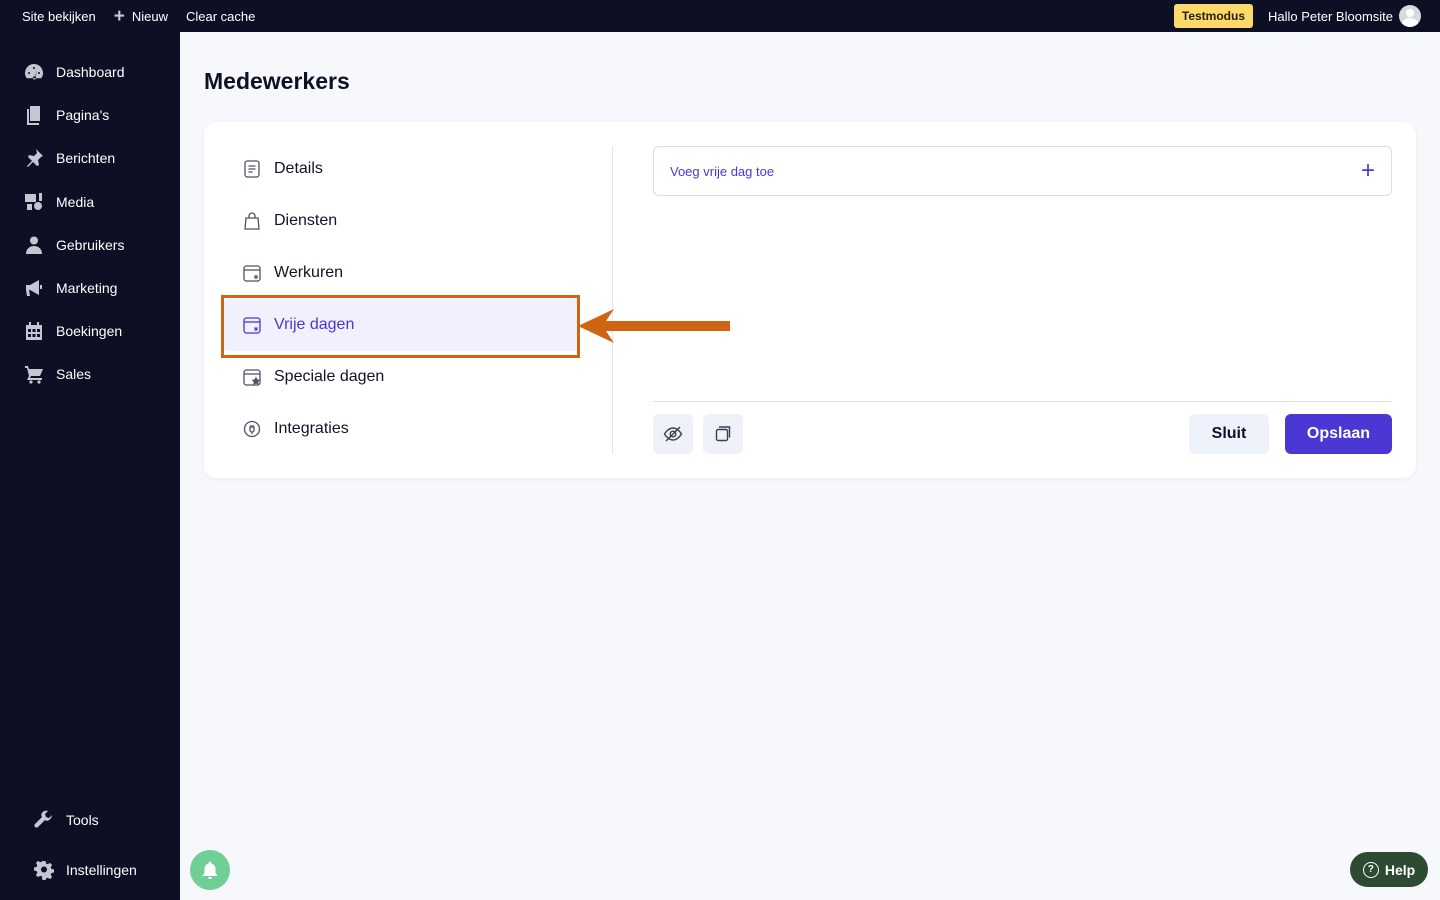 This screenshot has width=1440, height=900. I want to click on gear-icon, so click(44, 870).